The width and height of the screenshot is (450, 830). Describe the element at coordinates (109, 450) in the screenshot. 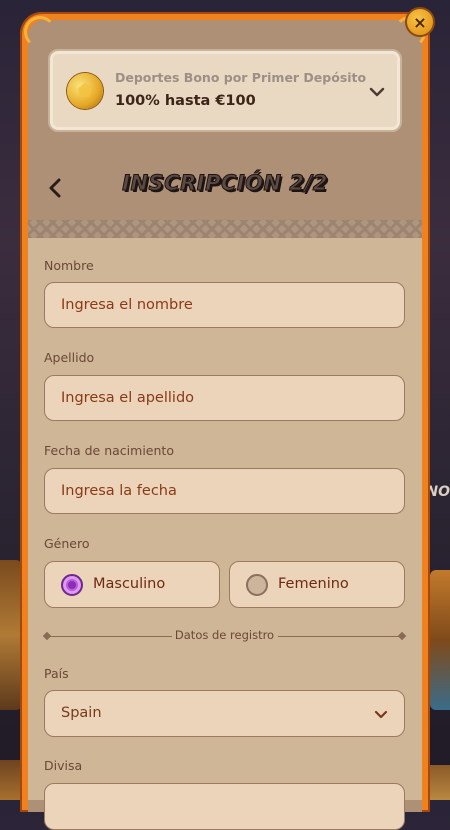

I see `fecha-label: Fecha de nacimiento` at that location.